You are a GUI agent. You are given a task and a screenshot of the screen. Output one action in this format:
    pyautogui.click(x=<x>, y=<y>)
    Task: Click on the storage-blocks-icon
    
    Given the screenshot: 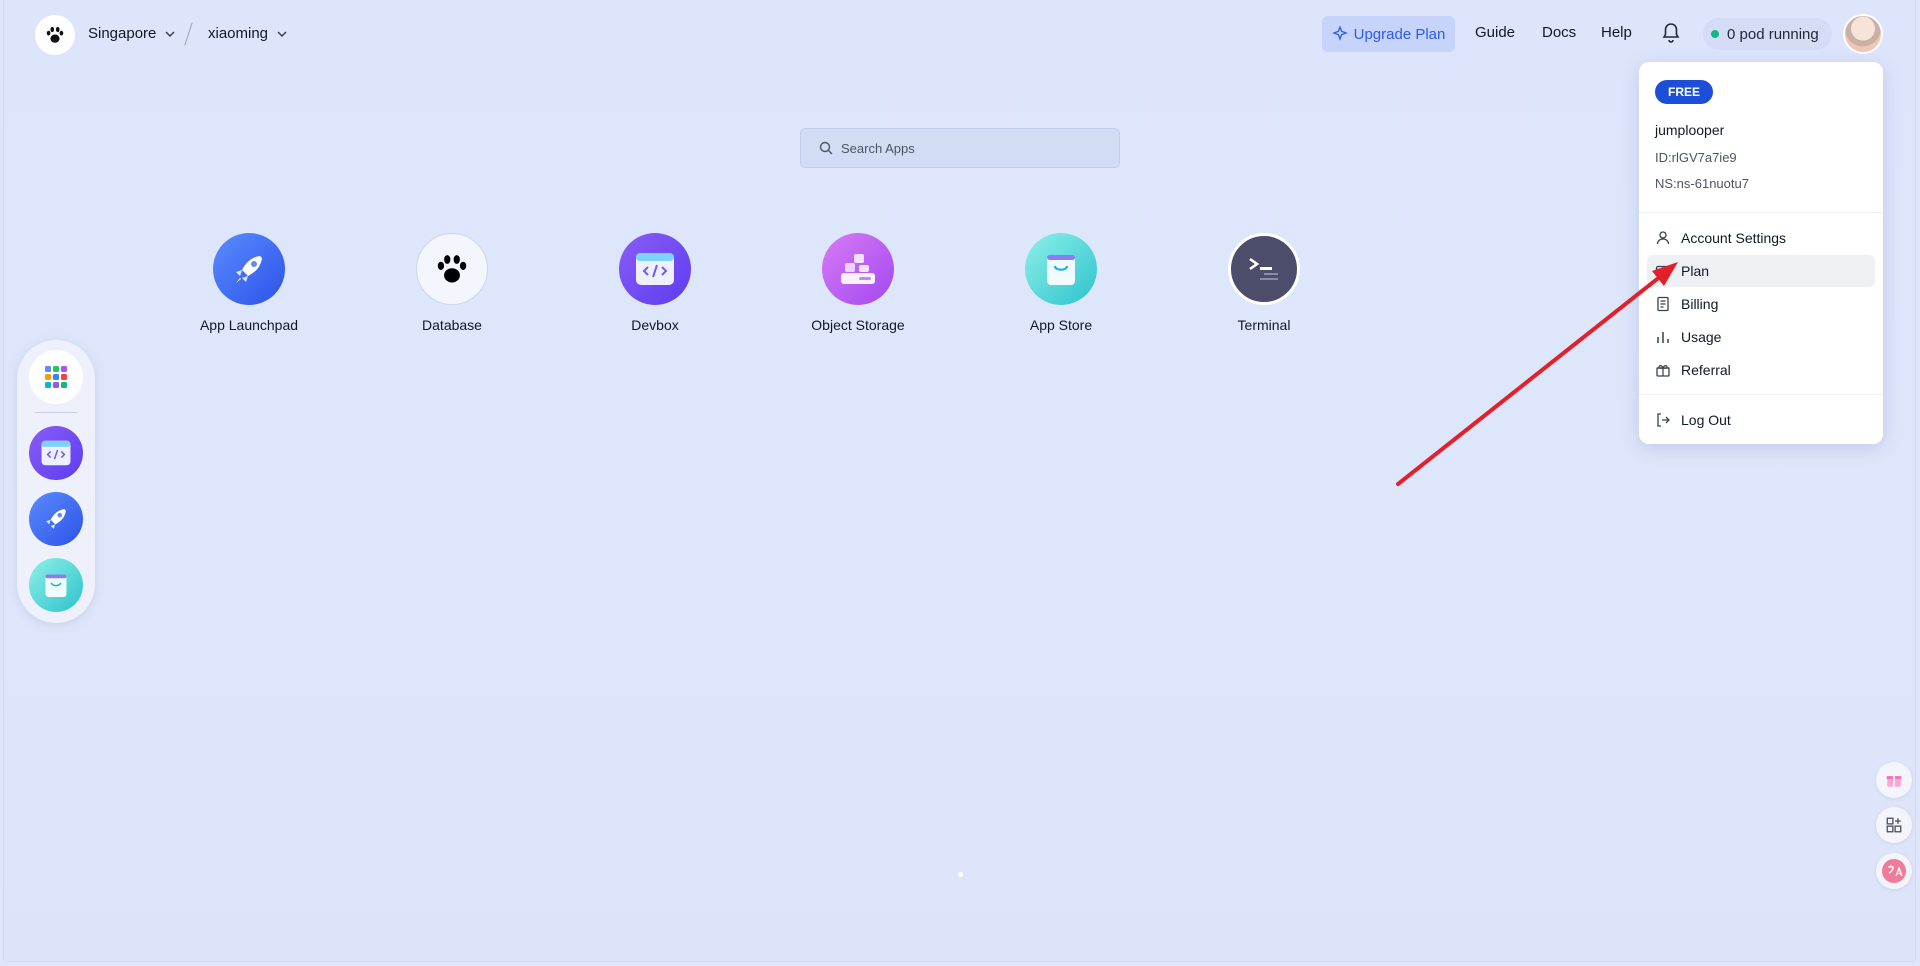 What is the action you would take?
    pyautogui.click(x=858, y=269)
    